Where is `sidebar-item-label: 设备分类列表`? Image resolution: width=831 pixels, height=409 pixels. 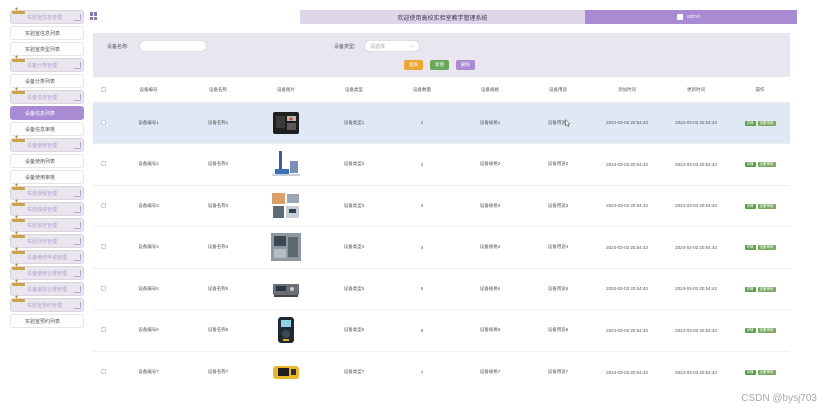
sidebar-item-label: 设备分类列表 is located at coordinates (40, 81).